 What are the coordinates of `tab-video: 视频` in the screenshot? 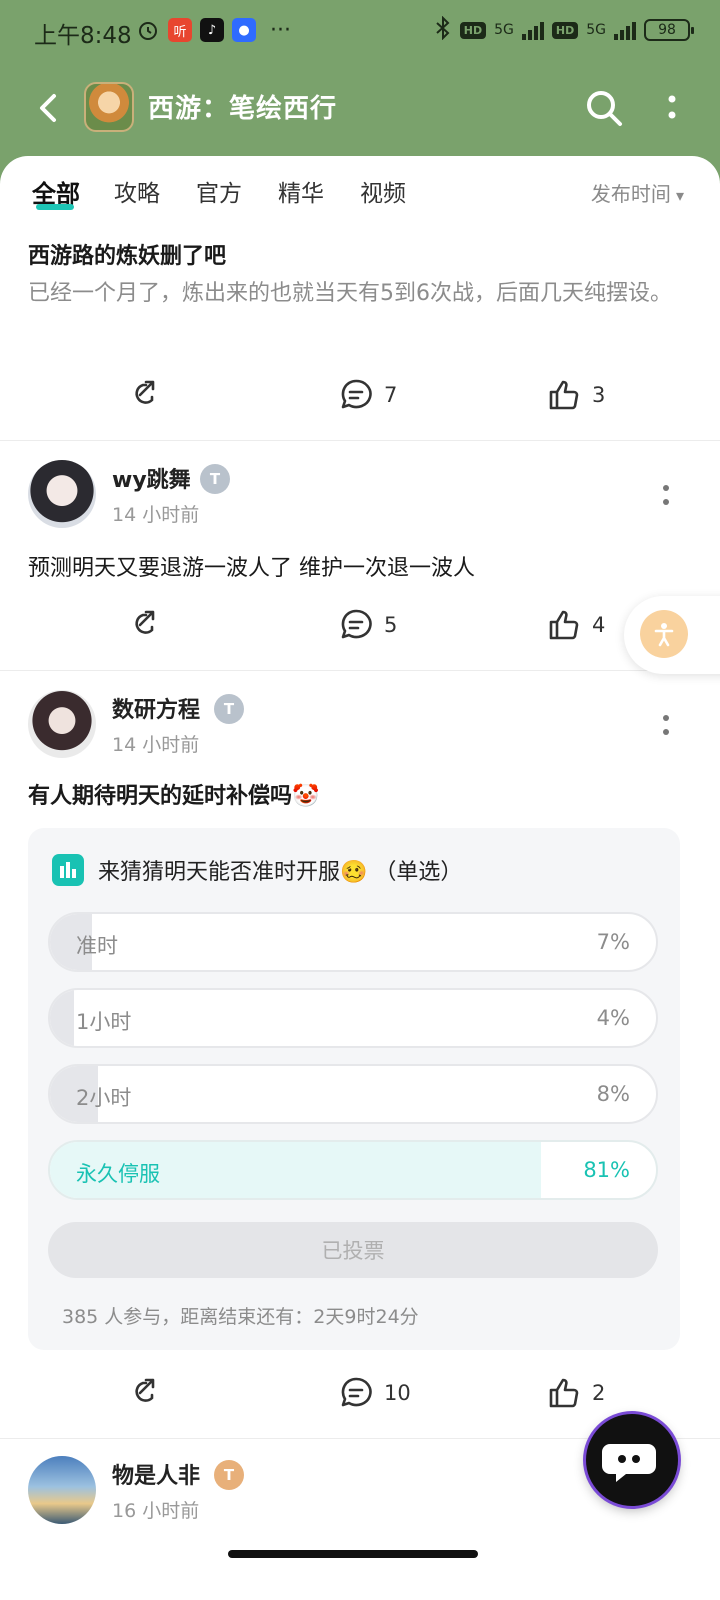 It's located at (383, 191).